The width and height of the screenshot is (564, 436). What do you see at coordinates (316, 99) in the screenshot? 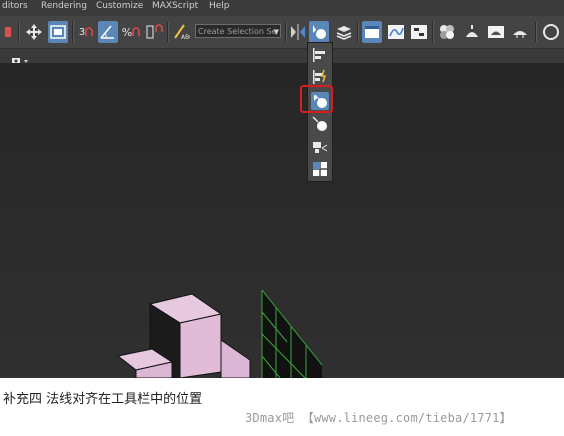
I see `normal-align-highlight` at bounding box center [316, 99].